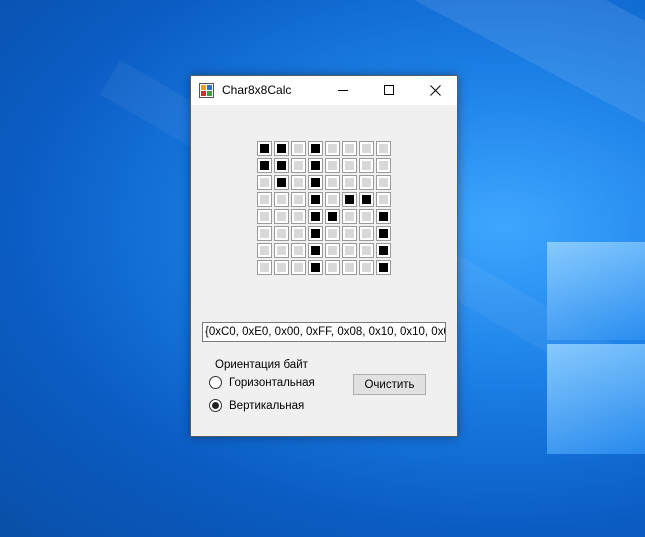  I want to click on clear-button: Очистить, so click(389, 384).